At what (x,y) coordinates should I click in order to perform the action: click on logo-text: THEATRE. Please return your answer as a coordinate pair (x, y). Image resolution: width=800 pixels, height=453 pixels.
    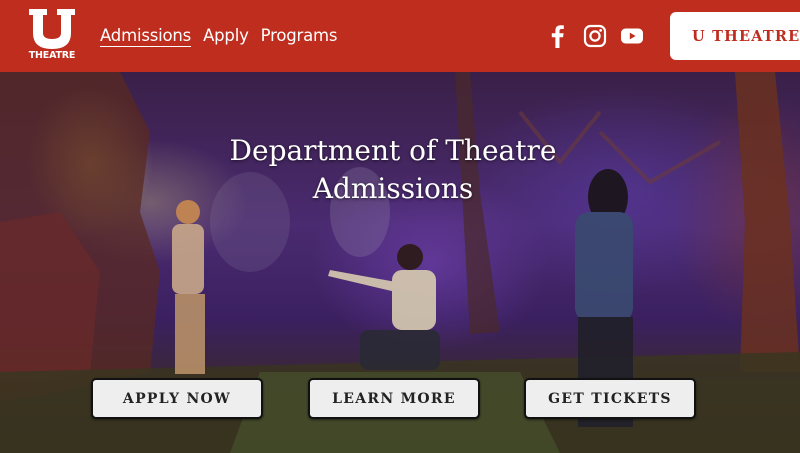
    Looking at the image, I should click on (52, 55).